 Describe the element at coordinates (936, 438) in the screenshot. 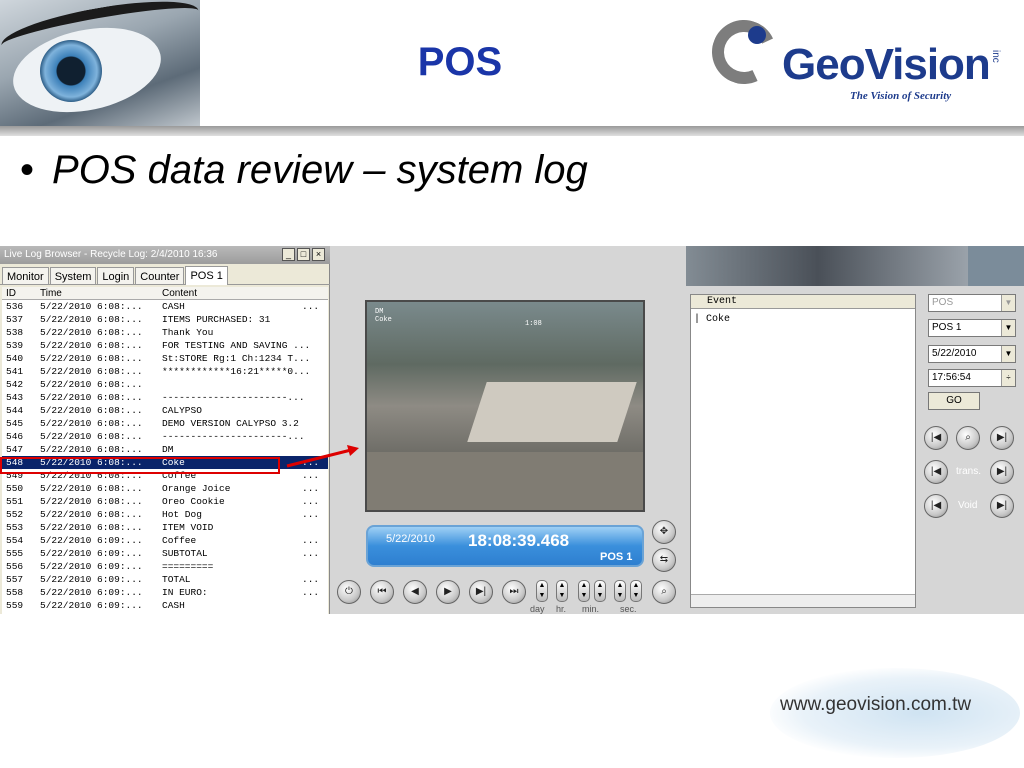

I see `first-icon: |◀` at that location.